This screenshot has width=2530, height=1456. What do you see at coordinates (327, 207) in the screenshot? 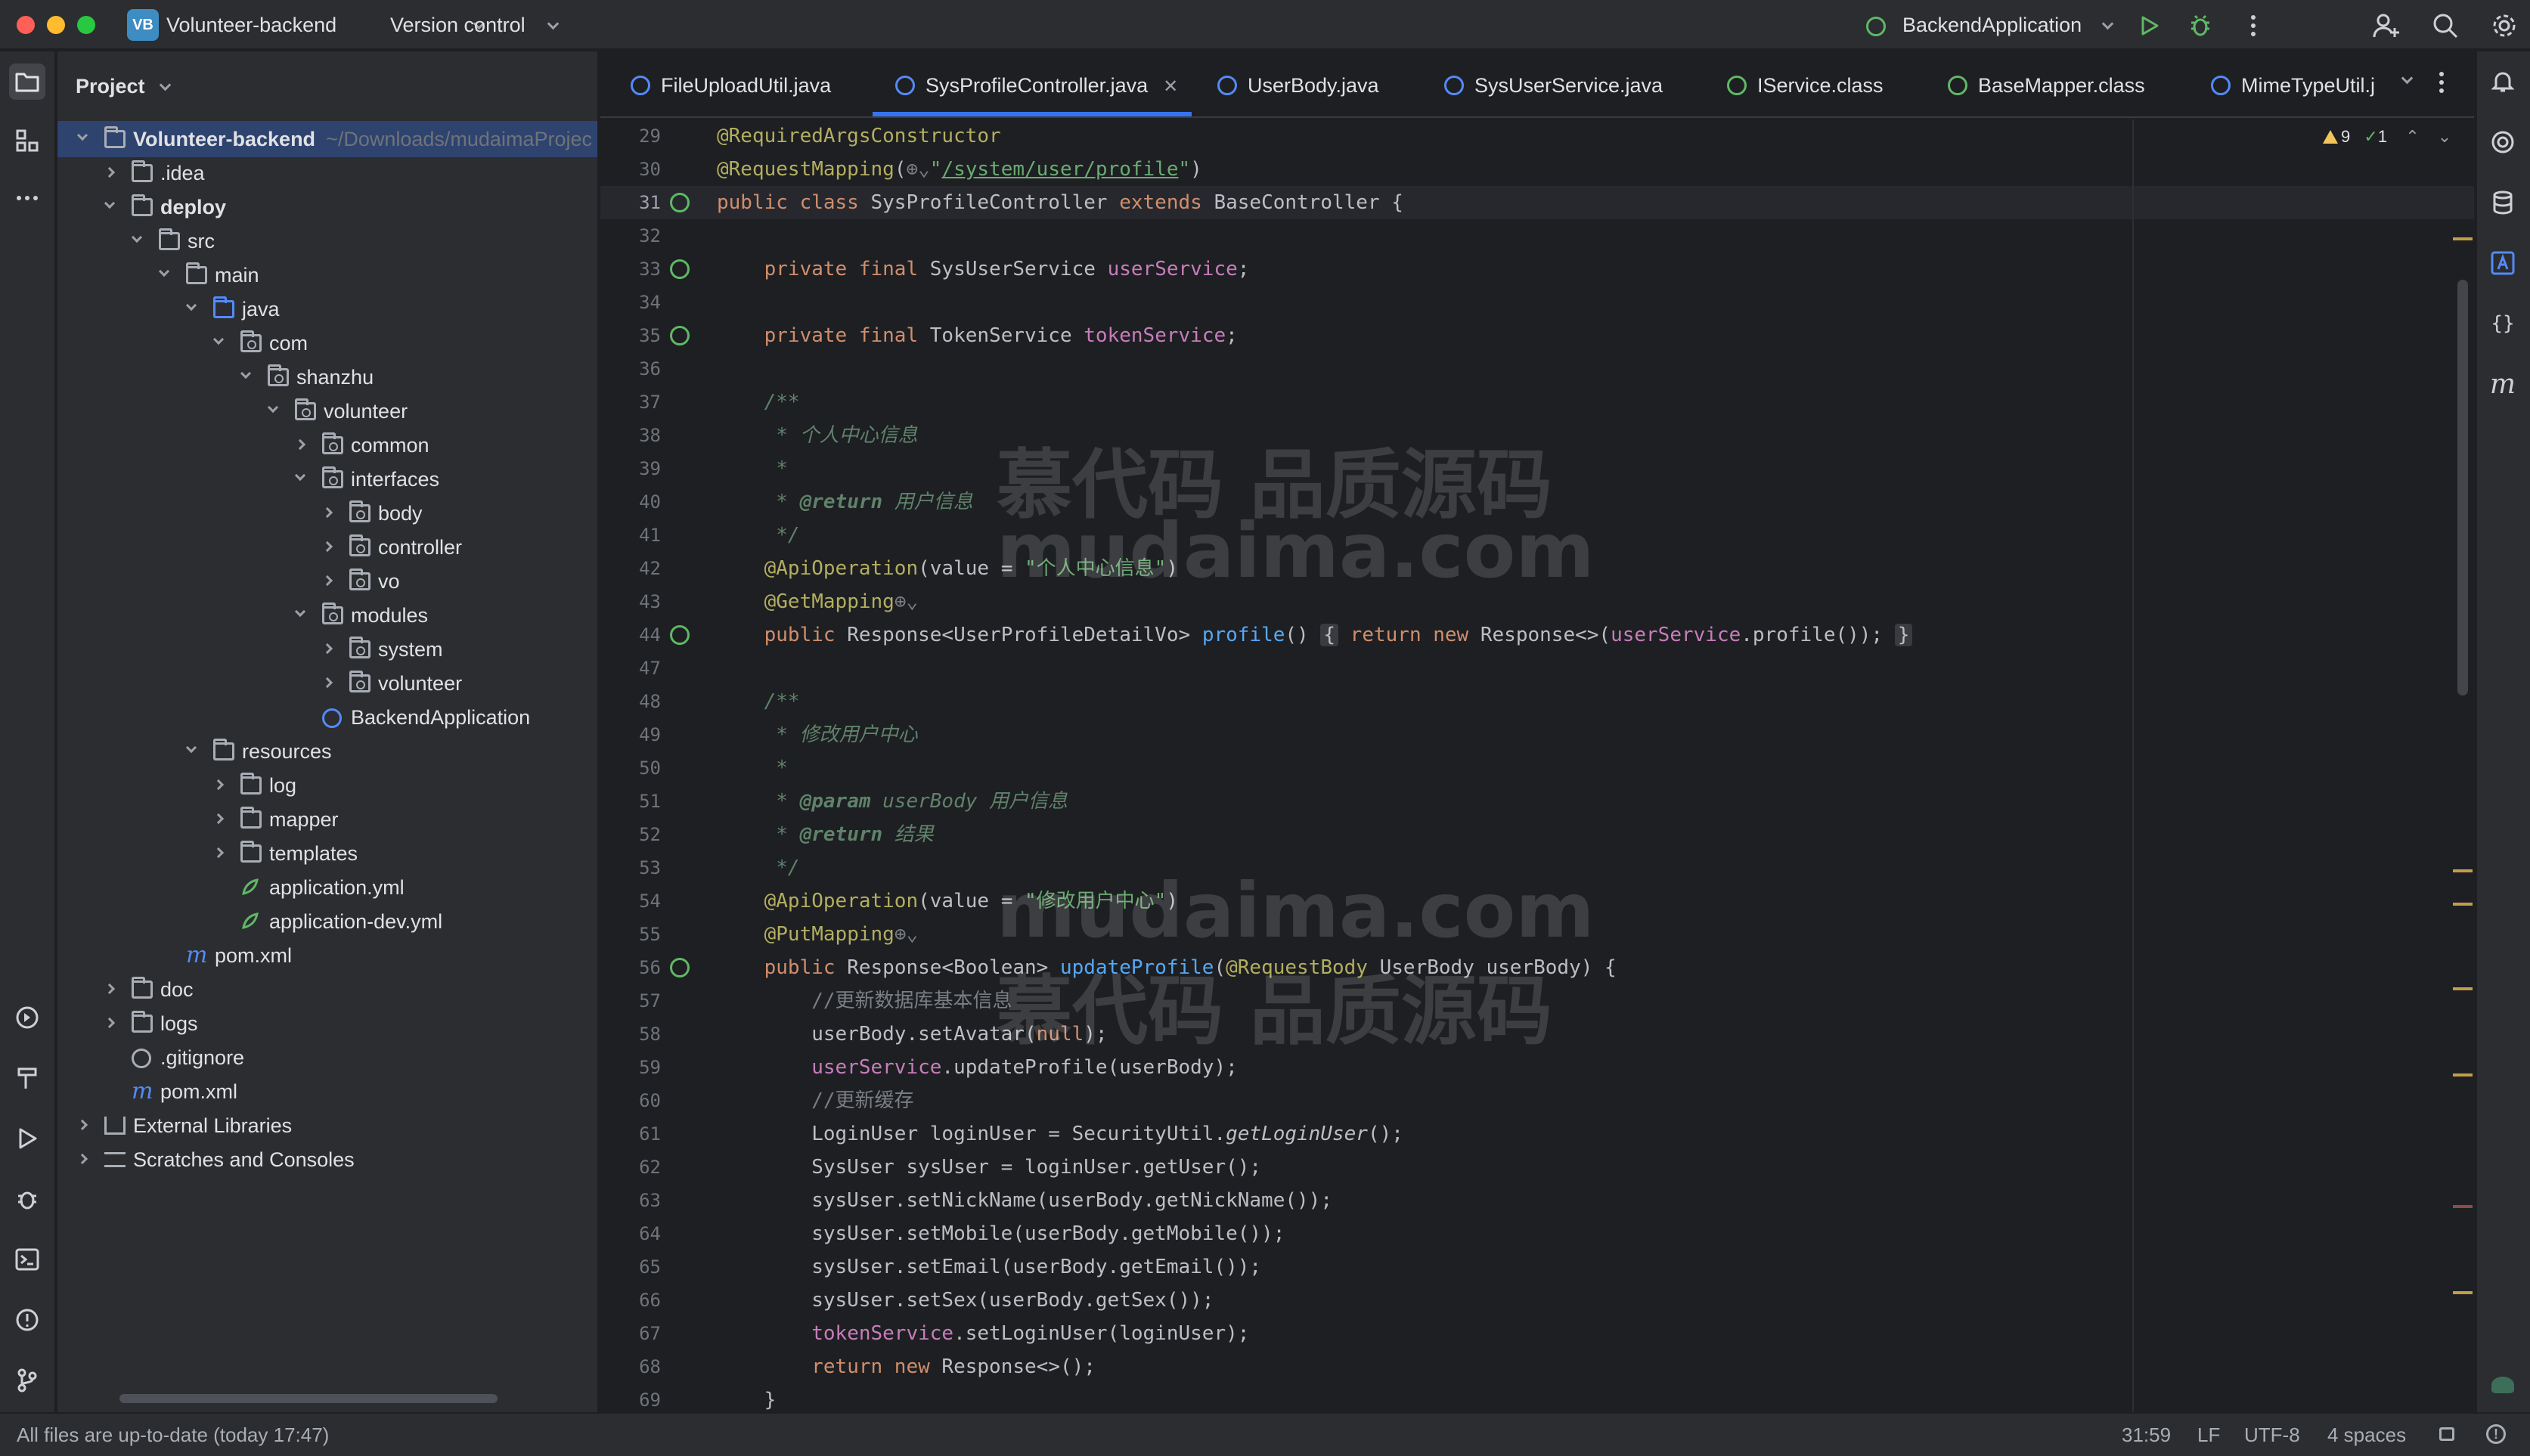
I see `tree-item: deploy` at bounding box center [327, 207].